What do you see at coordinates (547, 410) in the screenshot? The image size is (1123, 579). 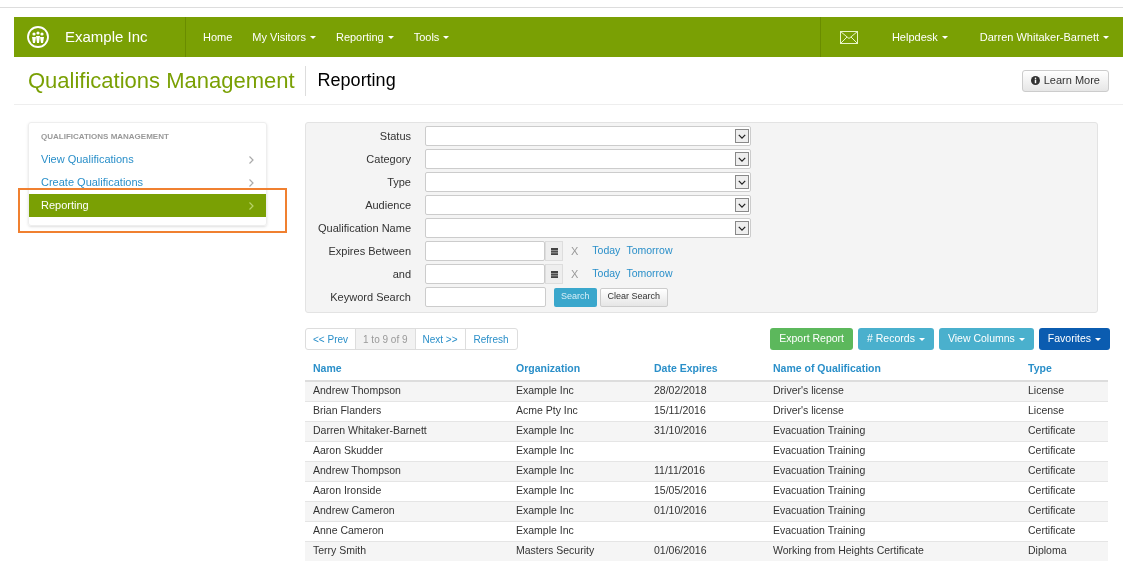 I see `table-cell: Acme Pty Inc` at bounding box center [547, 410].